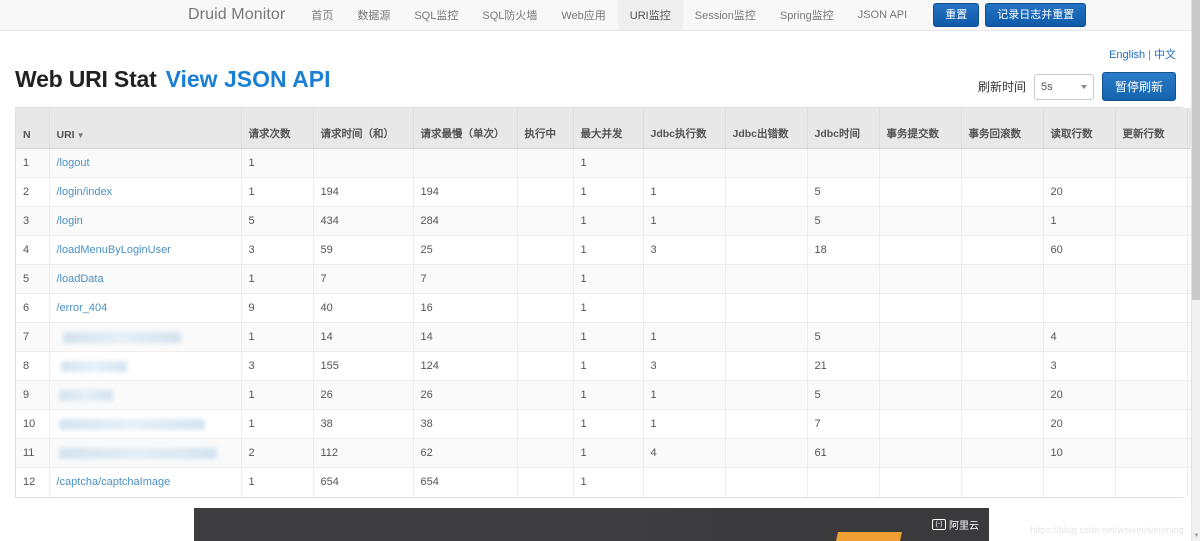  Describe the element at coordinates (248, 79) in the screenshot. I see `view-json-api-link: View JSON API` at that location.